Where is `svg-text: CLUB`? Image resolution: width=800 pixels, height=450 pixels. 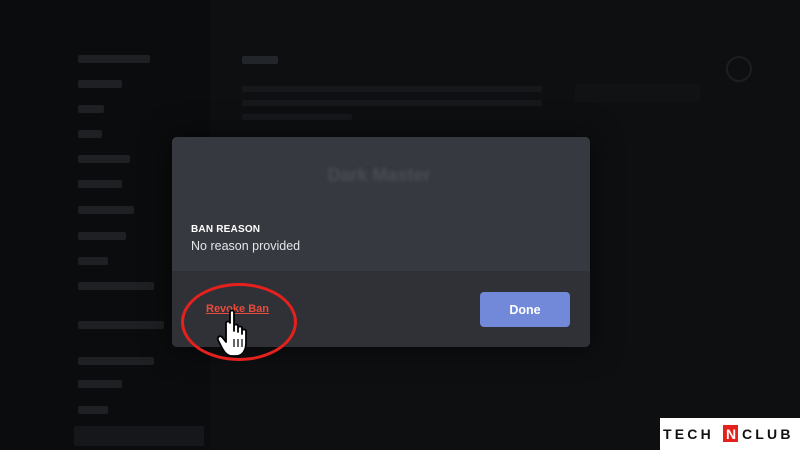
svg-text: CLUB is located at coordinates (768, 434).